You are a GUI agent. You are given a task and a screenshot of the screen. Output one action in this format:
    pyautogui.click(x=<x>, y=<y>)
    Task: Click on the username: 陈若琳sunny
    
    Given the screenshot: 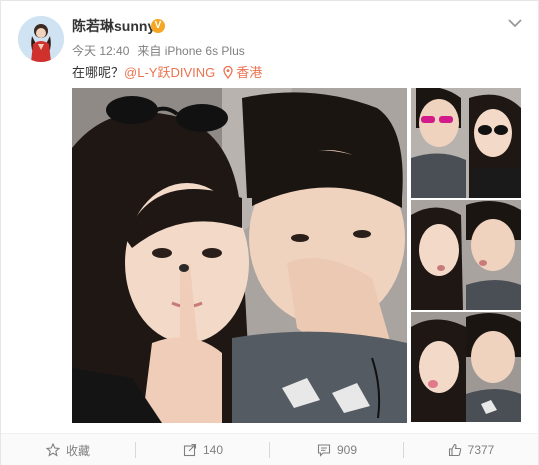 What is the action you would take?
    pyautogui.click(x=113, y=26)
    